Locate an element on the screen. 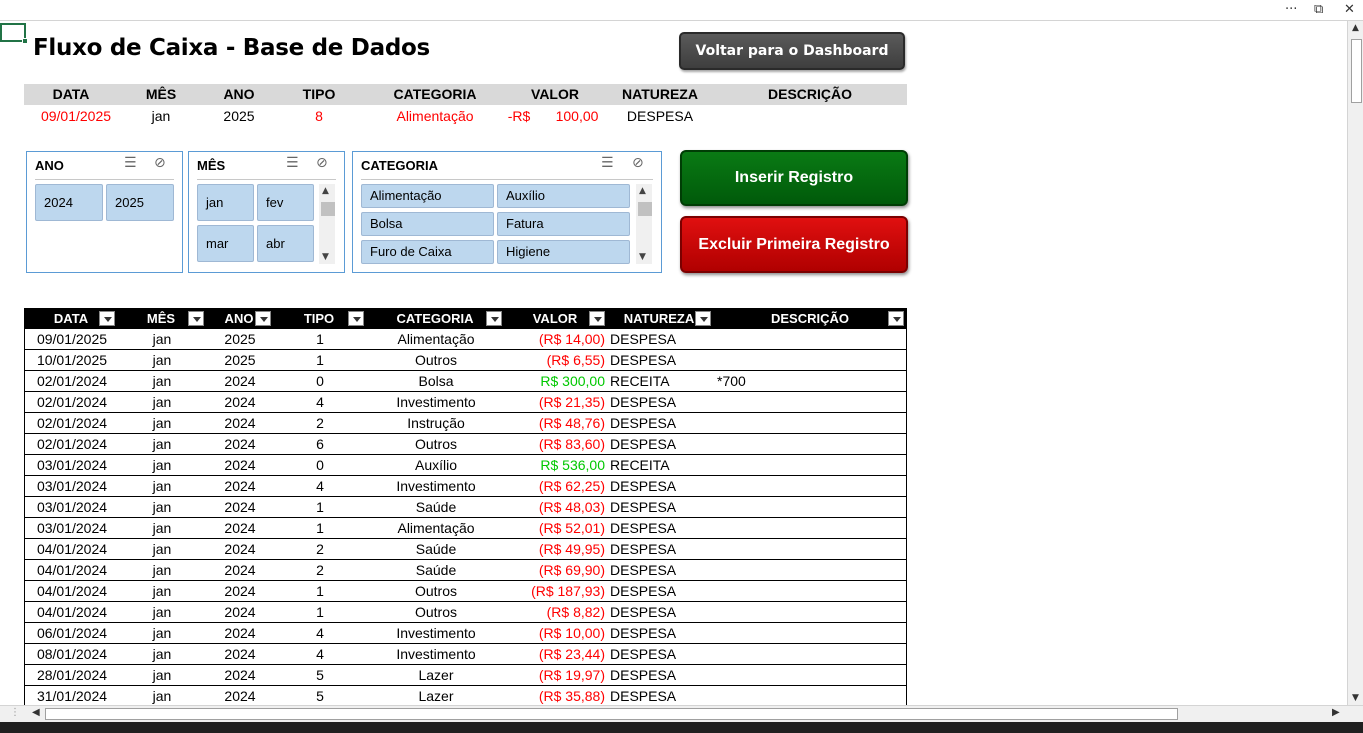 The width and height of the screenshot is (1363, 733). table-row: 04/01/2024 jan 2024 2 Saúde (R$ 49,95) DESPESA is located at coordinates (465, 549).